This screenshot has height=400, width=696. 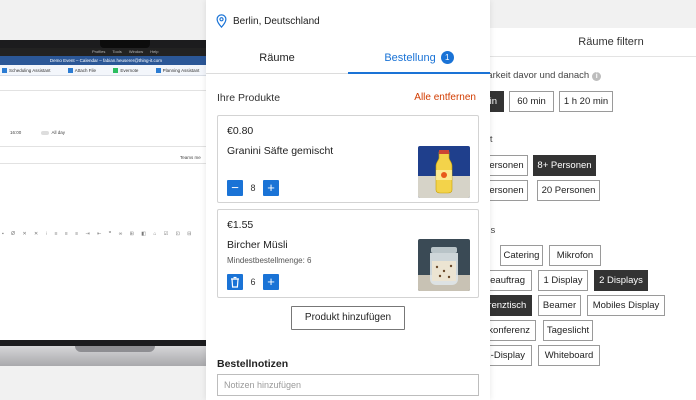 What do you see at coordinates (568, 190) in the screenshot?
I see `capacity-chip: 20 Personen` at bounding box center [568, 190].